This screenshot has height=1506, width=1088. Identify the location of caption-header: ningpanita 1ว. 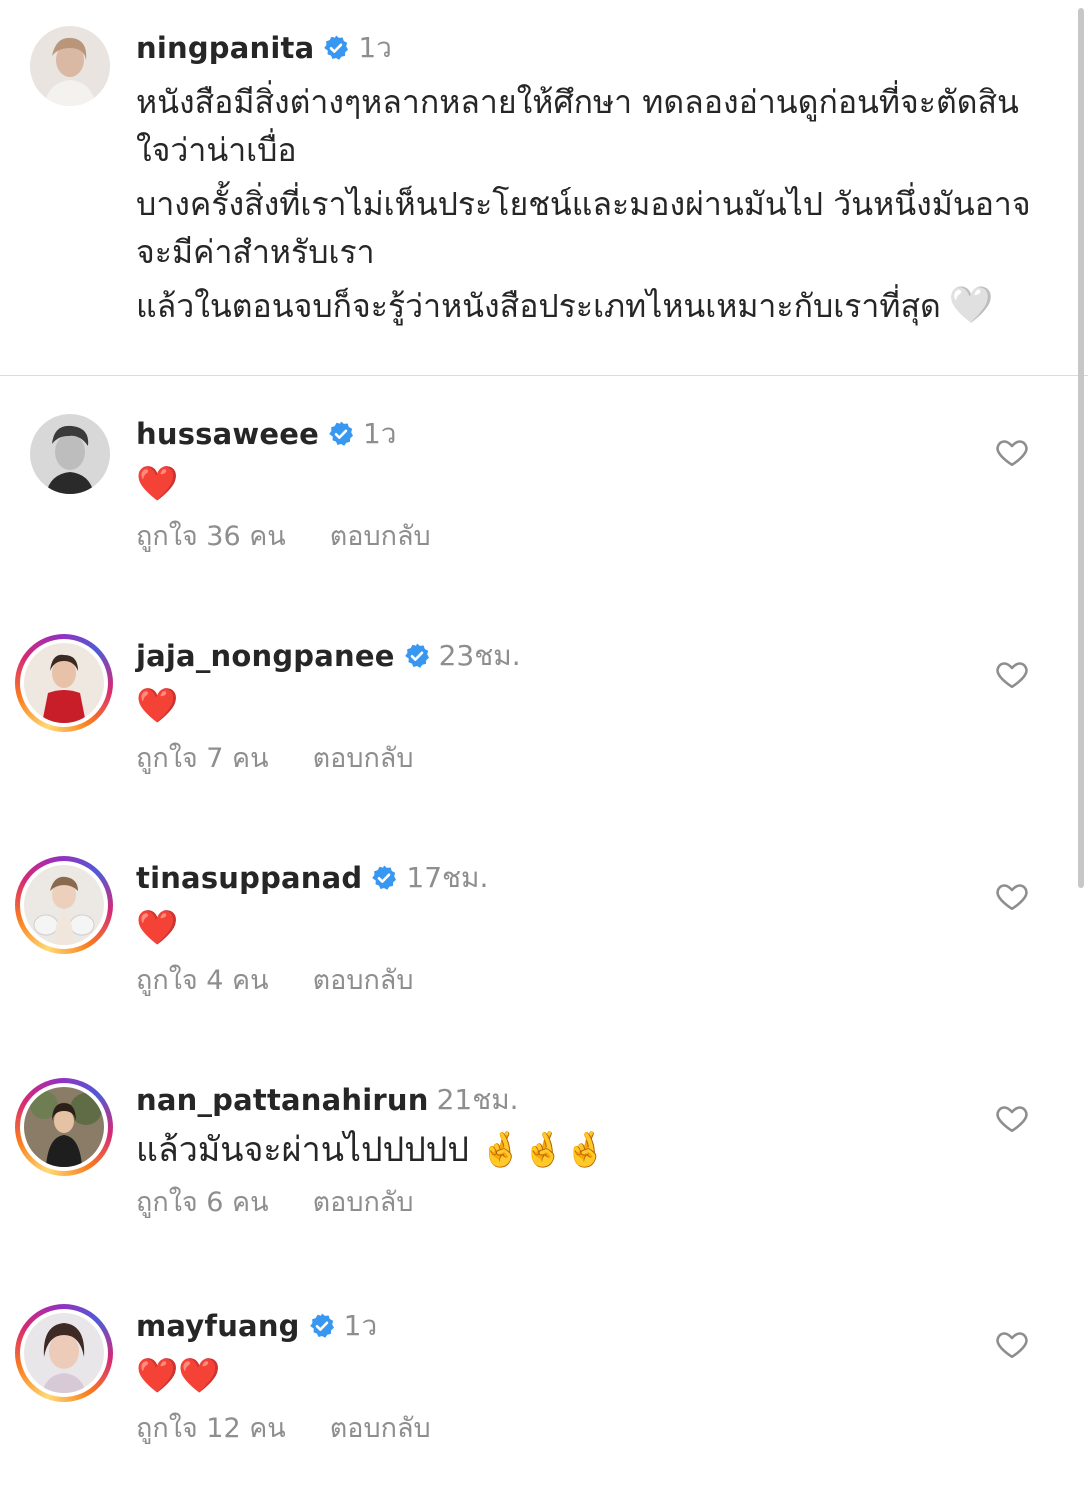
(264, 48).